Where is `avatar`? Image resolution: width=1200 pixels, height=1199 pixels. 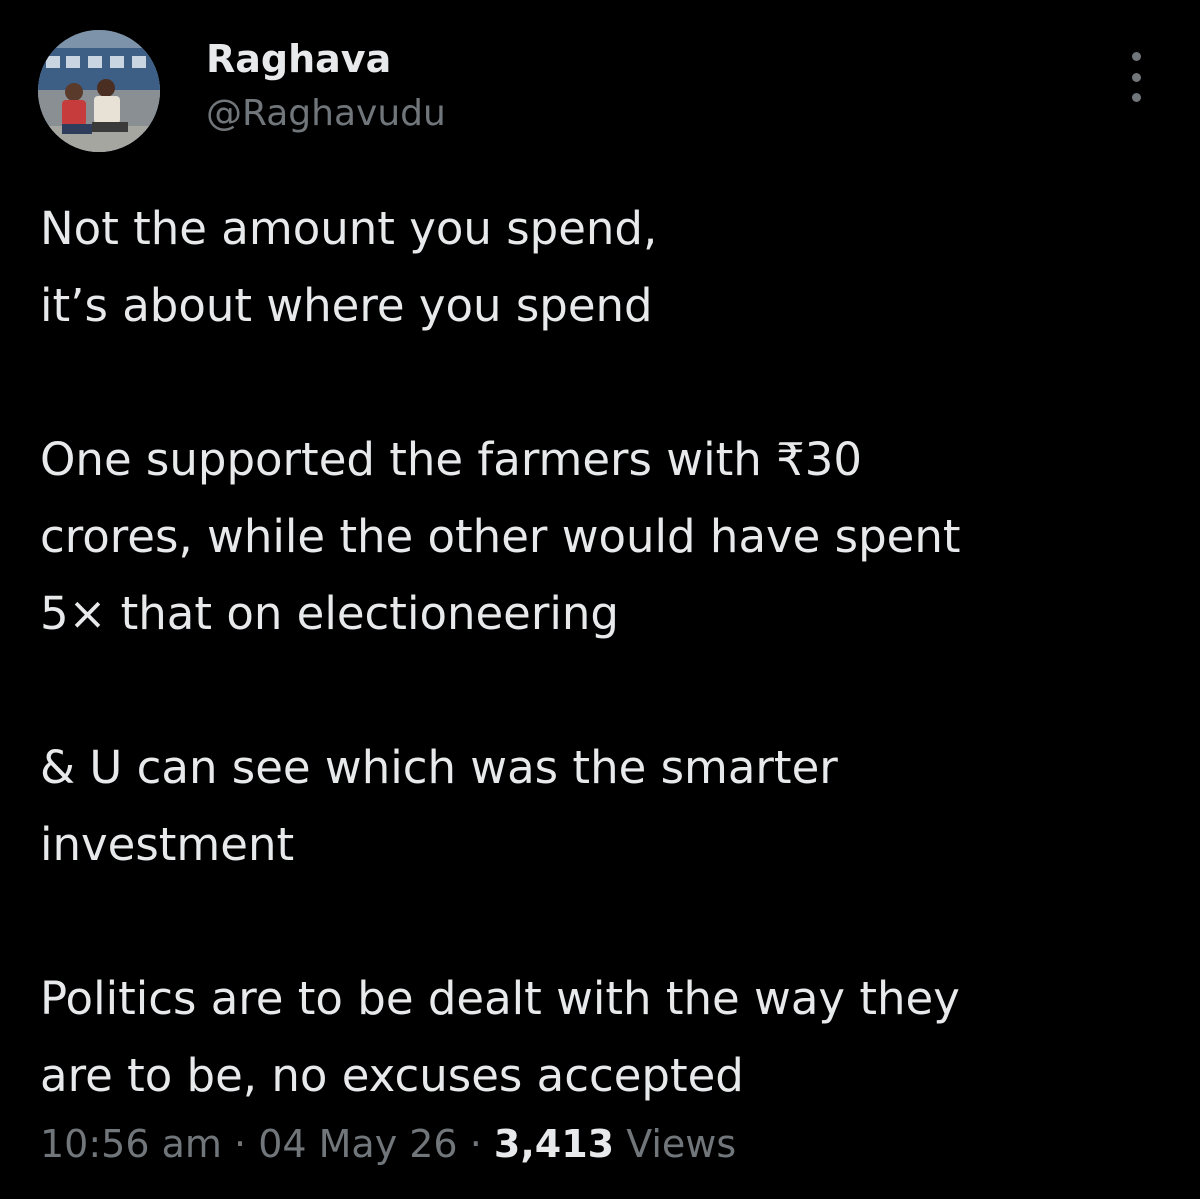 avatar is located at coordinates (99, 91).